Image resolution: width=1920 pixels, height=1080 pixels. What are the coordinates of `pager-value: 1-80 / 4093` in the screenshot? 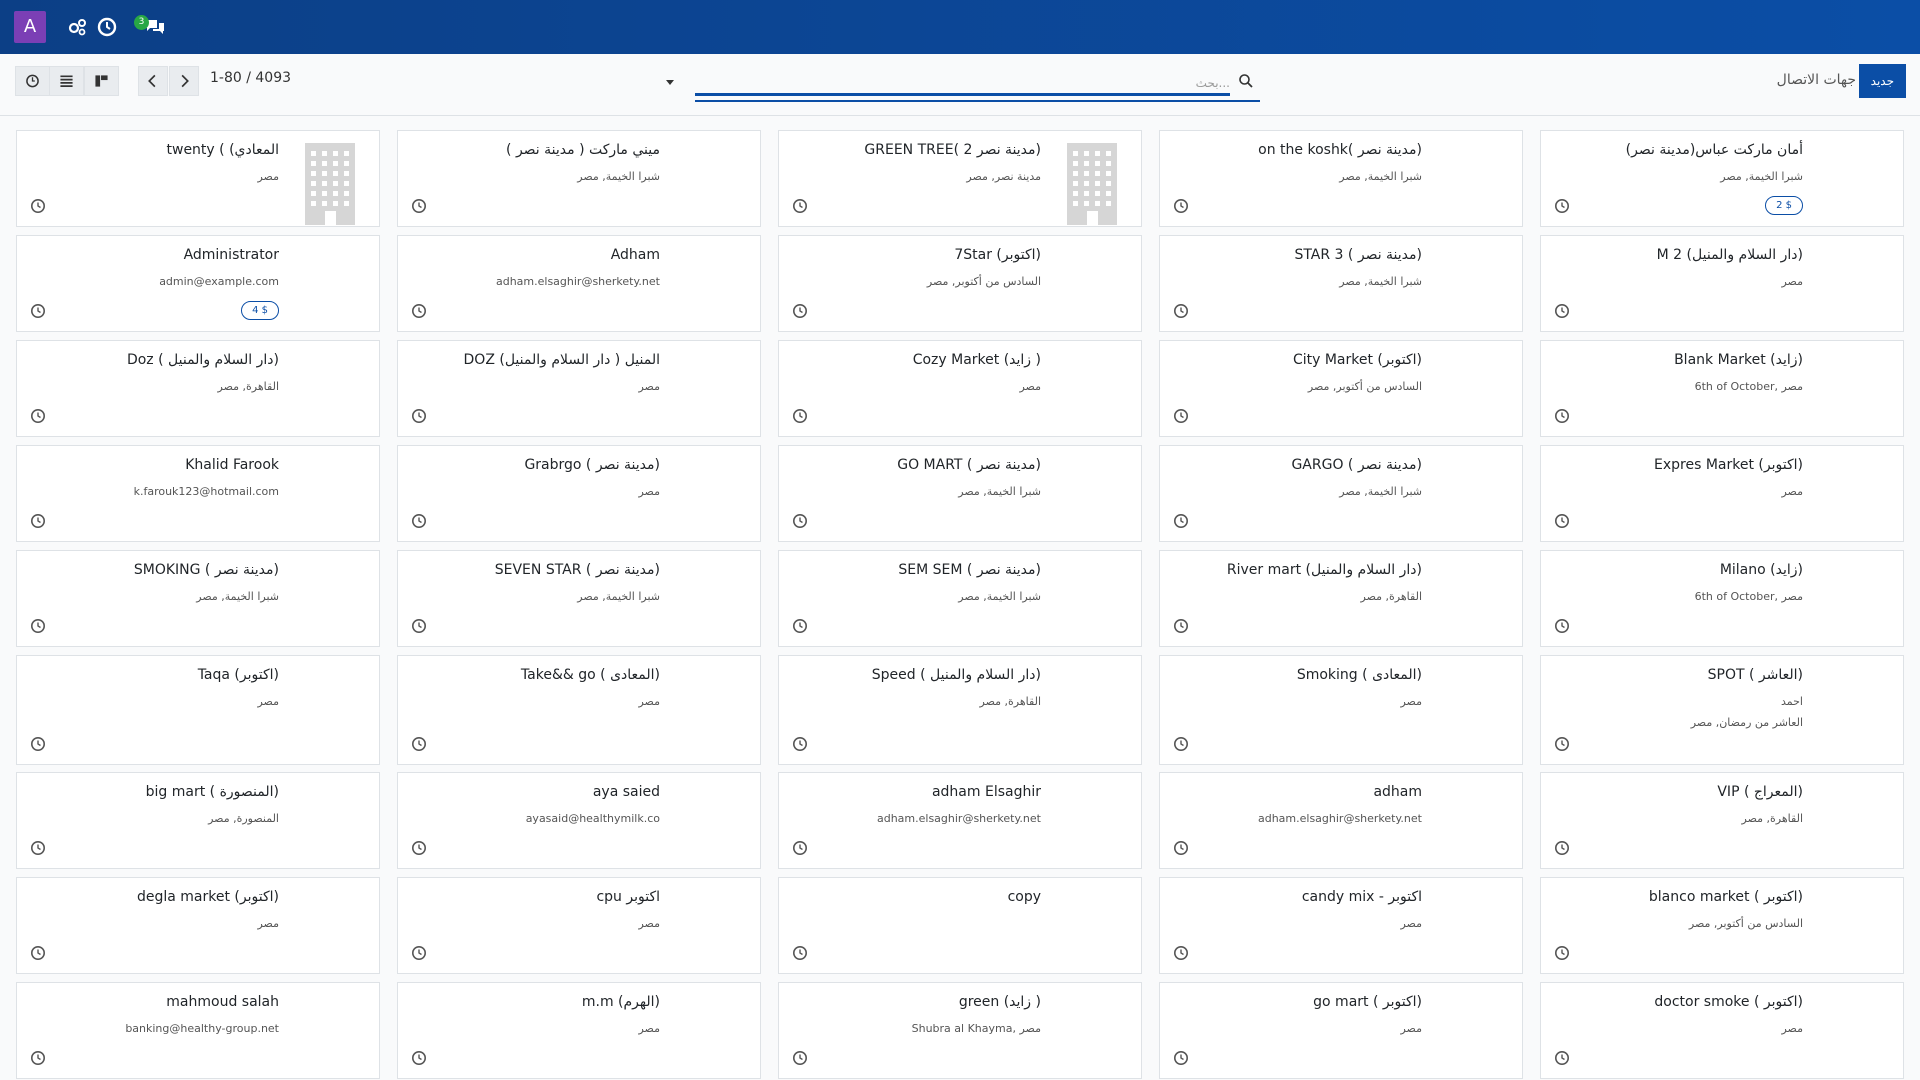 It's located at (250, 78).